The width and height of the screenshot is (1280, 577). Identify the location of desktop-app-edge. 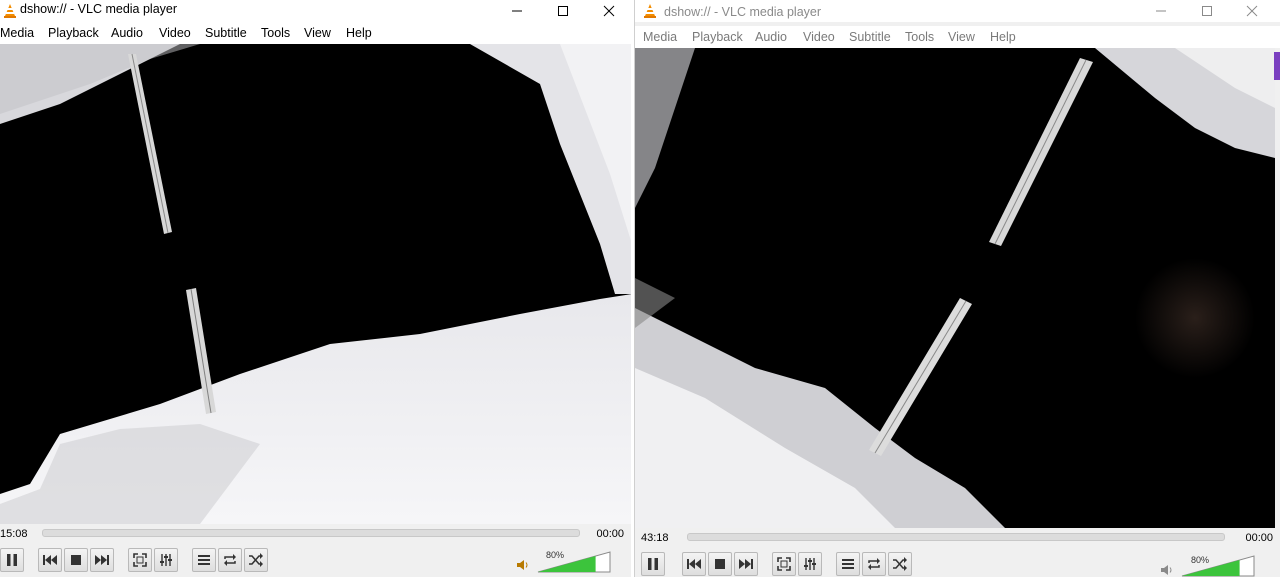
(1277, 66).